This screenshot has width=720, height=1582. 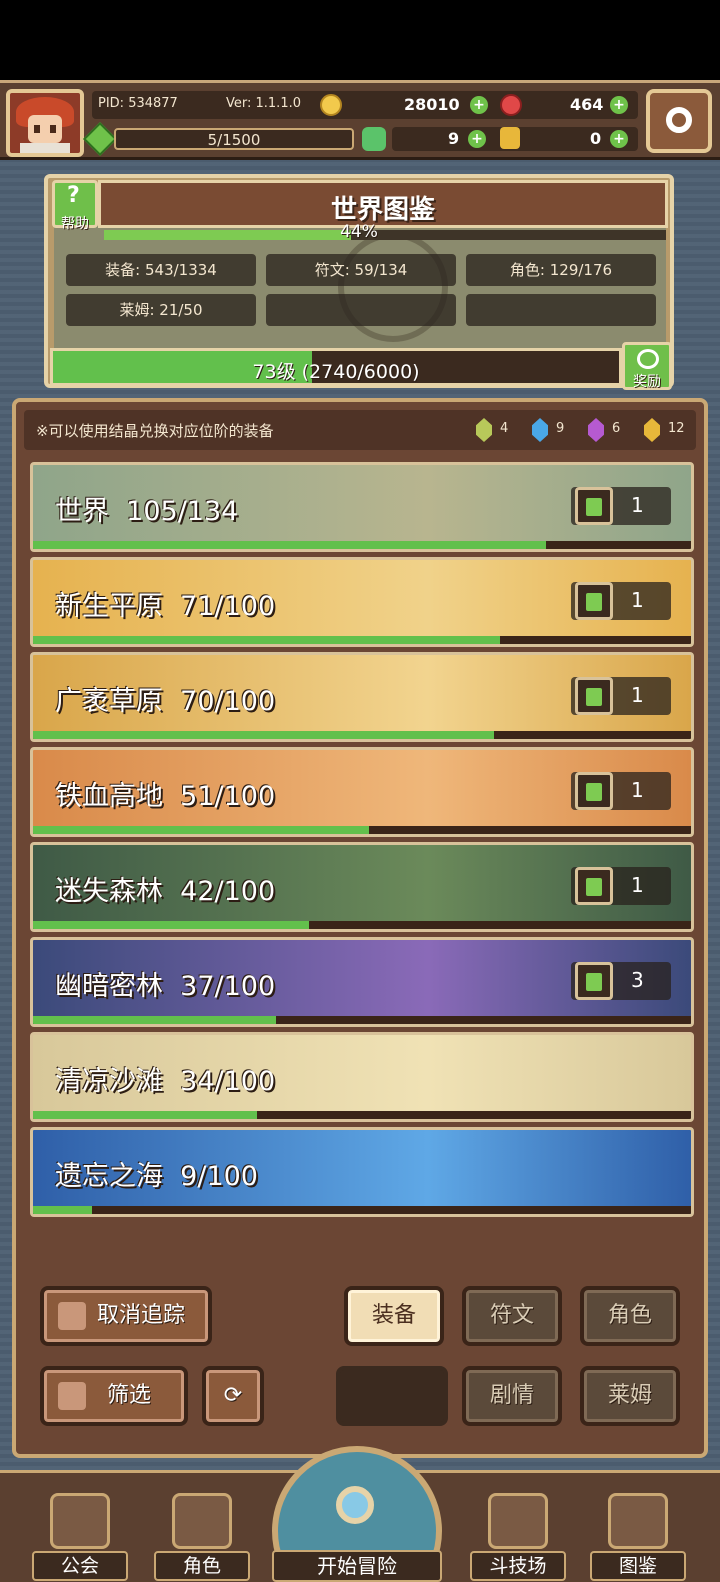 What do you see at coordinates (518, 1535) in the screenshot?
I see `nav-arena: 斗技场` at bounding box center [518, 1535].